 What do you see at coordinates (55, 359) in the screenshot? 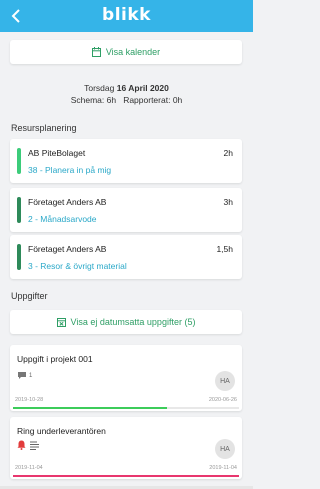
I see `task-title: Uppgift i projekt 001` at bounding box center [55, 359].